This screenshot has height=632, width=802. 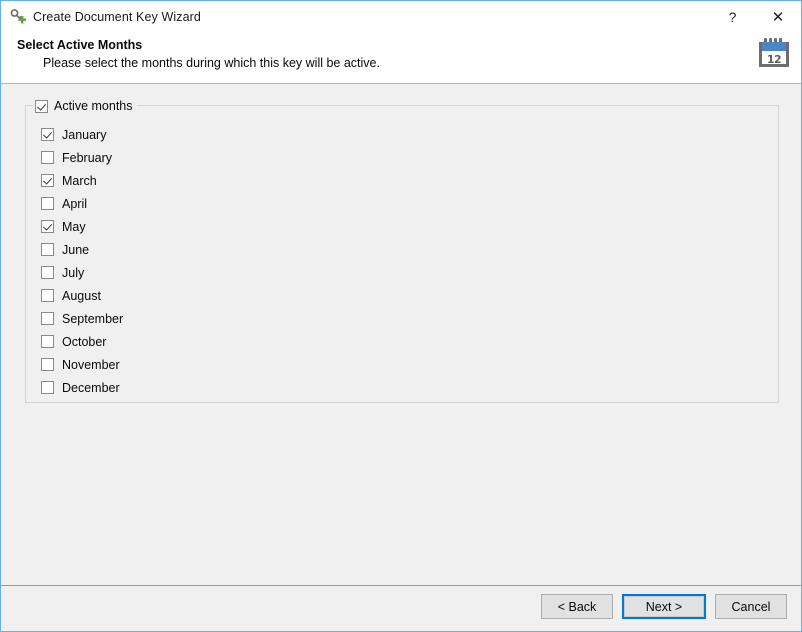 I want to click on label-september: September, so click(x=93, y=318).